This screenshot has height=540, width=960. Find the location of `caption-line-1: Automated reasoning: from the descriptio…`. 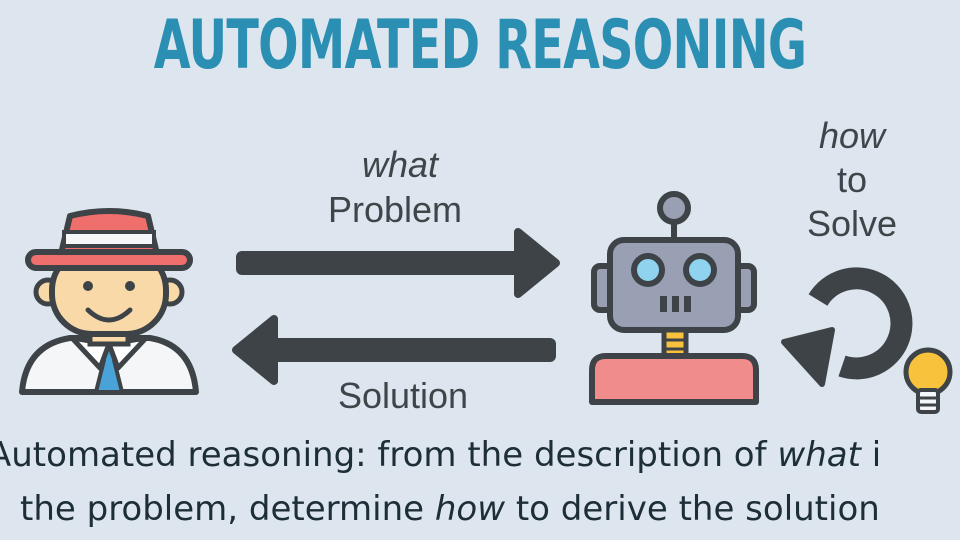

caption-line-1: Automated reasoning: from the descriptio… is located at coordinates (474, 455).